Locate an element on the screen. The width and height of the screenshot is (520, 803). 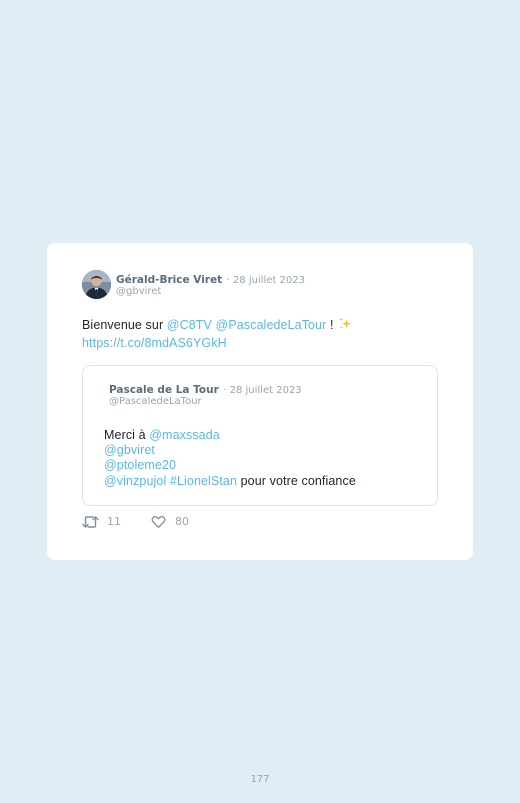
tweet-text-line-2: https://t.co/8mdAS6YGkH is located at coordinates (217, 344).